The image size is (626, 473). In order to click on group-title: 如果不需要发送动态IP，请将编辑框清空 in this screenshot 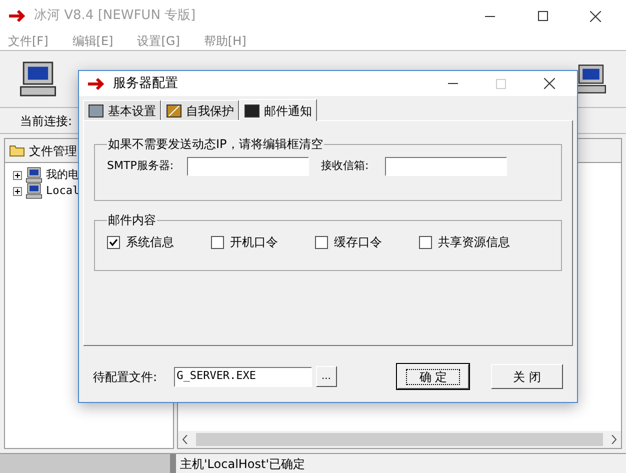, I will do `click(215, 144)`.